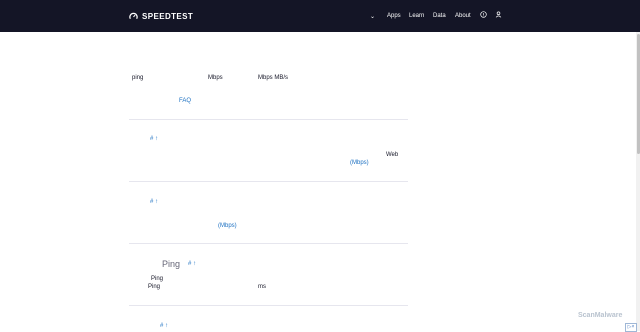  What do you see at coordinates (138, 78) in the screenshot?
I see `ping-label: ping` at bounding box center [138, 78].